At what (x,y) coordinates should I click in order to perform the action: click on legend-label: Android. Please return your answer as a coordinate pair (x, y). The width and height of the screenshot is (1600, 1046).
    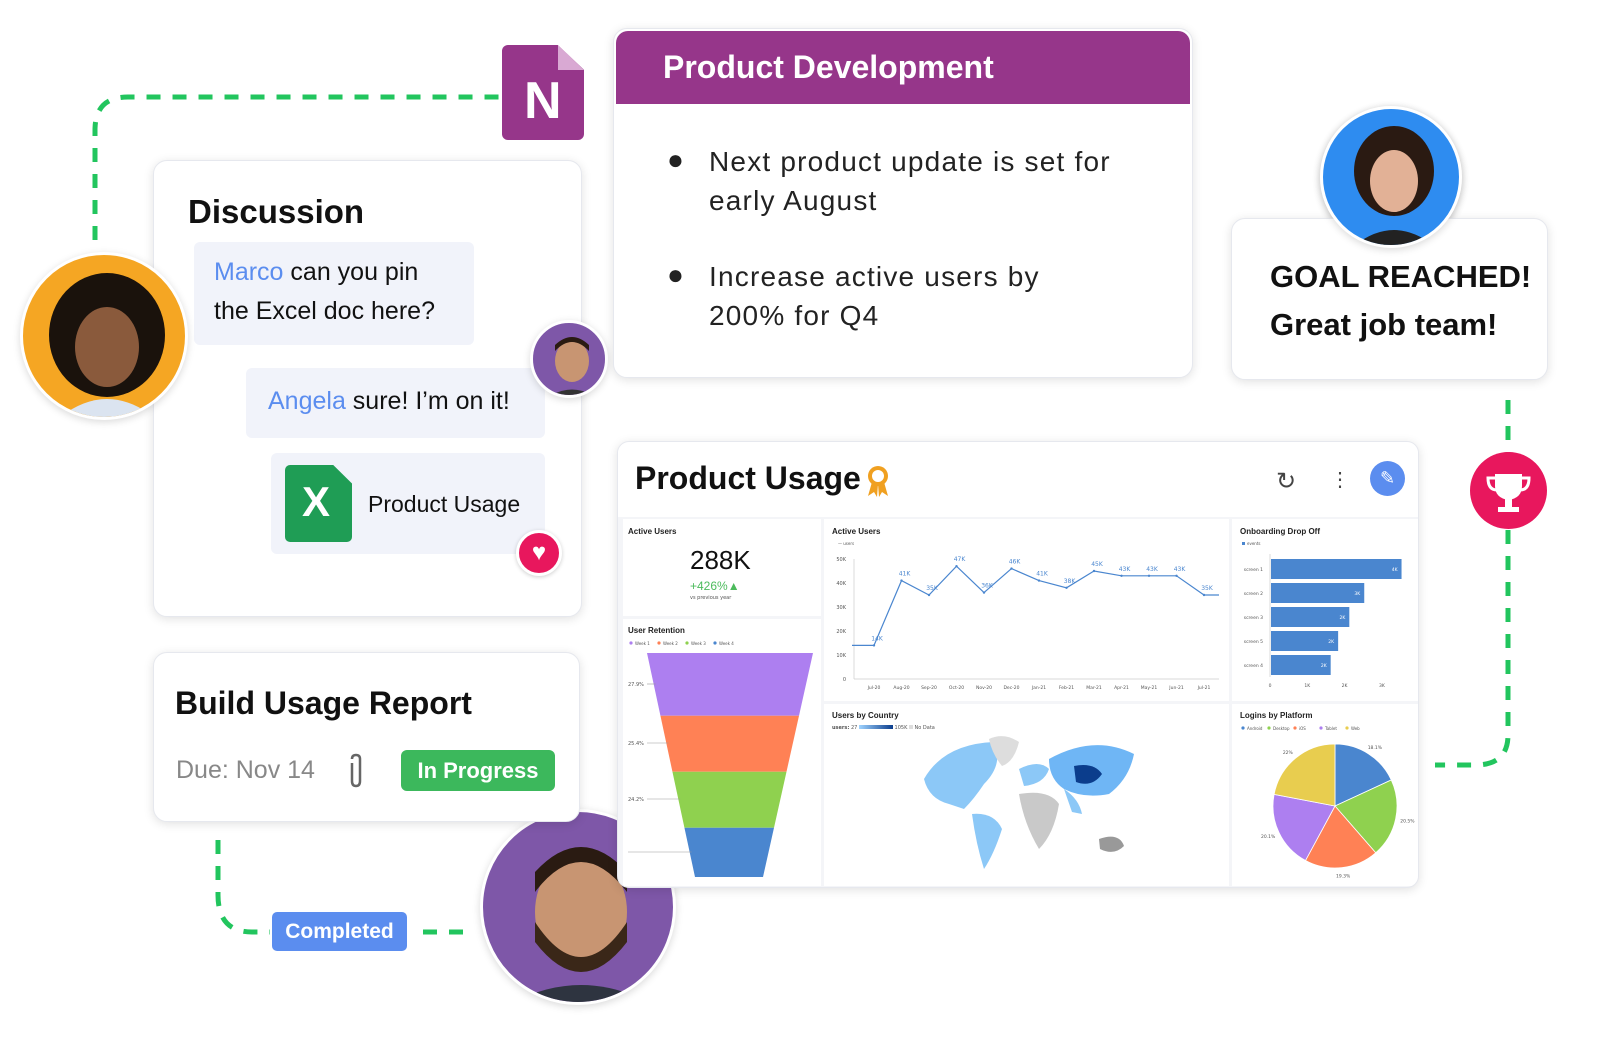
    Looking at the image, I should click on (1255, 728).